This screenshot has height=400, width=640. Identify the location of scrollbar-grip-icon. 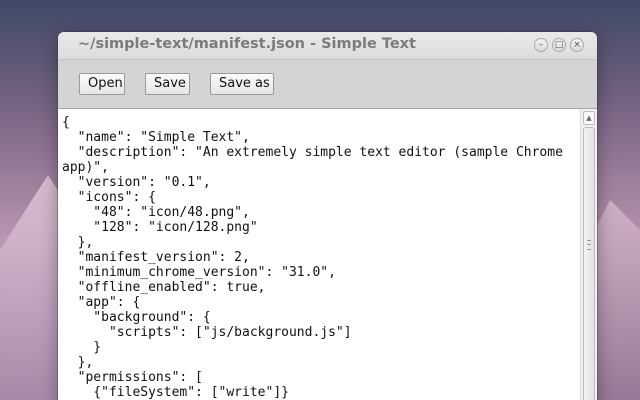
(589, 245).